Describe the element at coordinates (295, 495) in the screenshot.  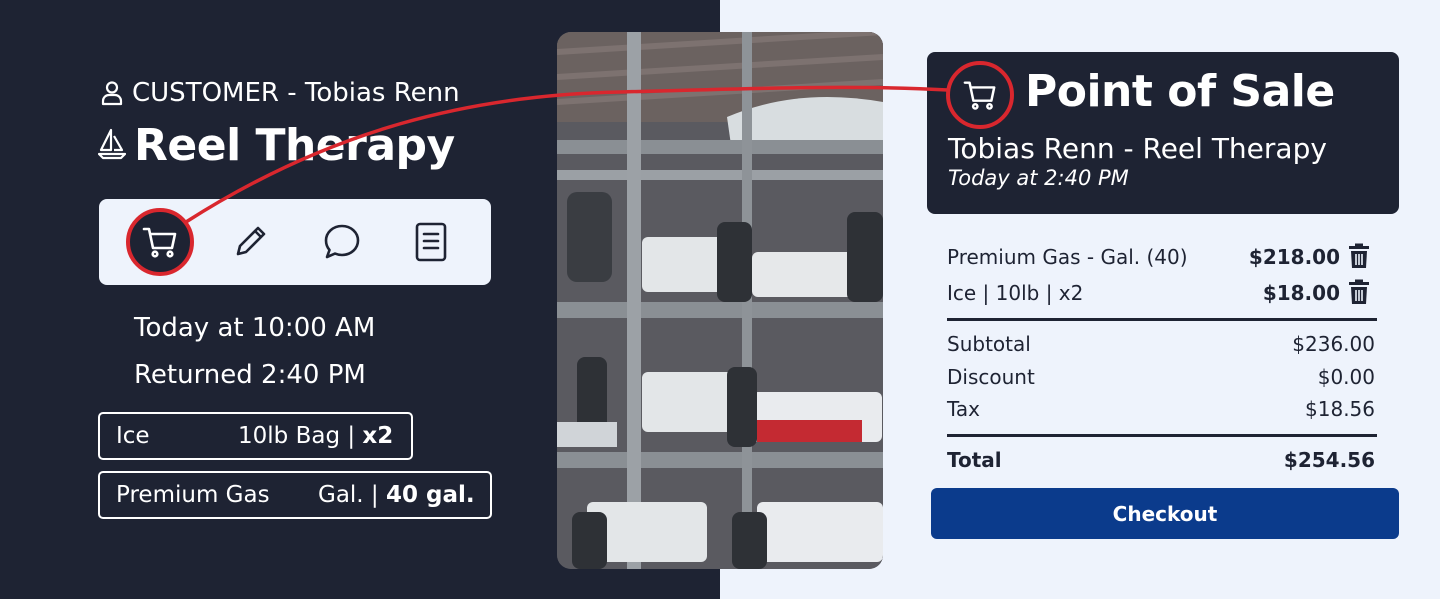
I see `request-gas: Premium Gas Gal. | 40 gal.` at that location.